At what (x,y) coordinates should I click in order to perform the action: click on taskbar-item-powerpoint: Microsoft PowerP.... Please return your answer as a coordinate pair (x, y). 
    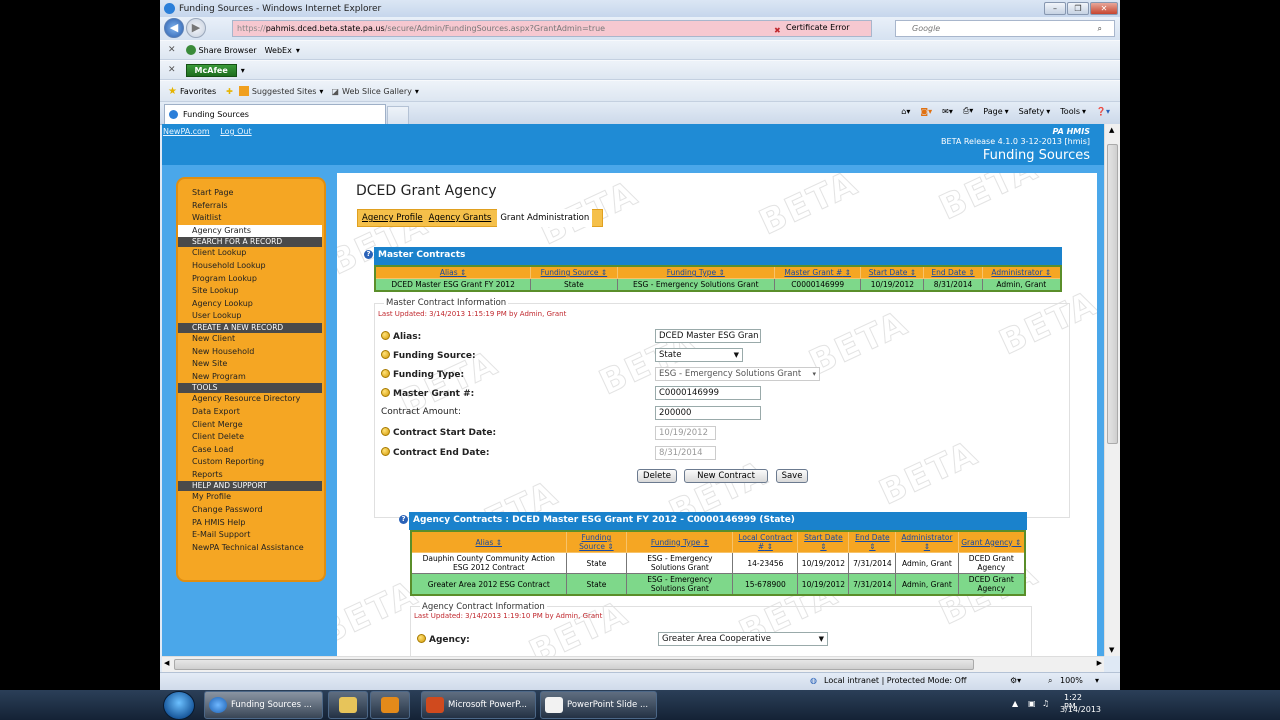
    Looking at the image, I should click on (478, 705).